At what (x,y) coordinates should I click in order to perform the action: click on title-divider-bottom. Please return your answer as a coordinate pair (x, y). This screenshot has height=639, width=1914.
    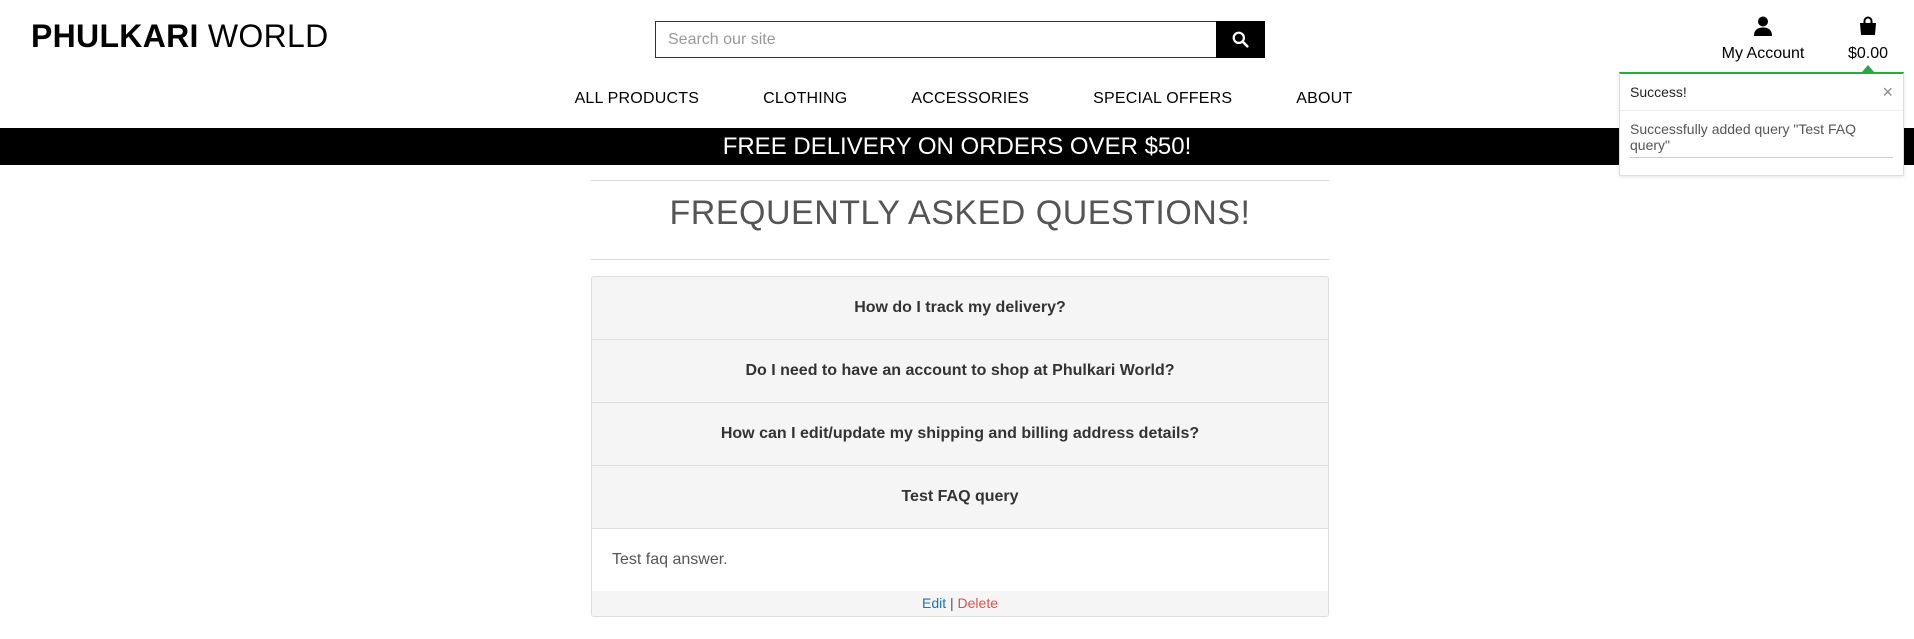
    Looking at the image, I should click on (960, 259).